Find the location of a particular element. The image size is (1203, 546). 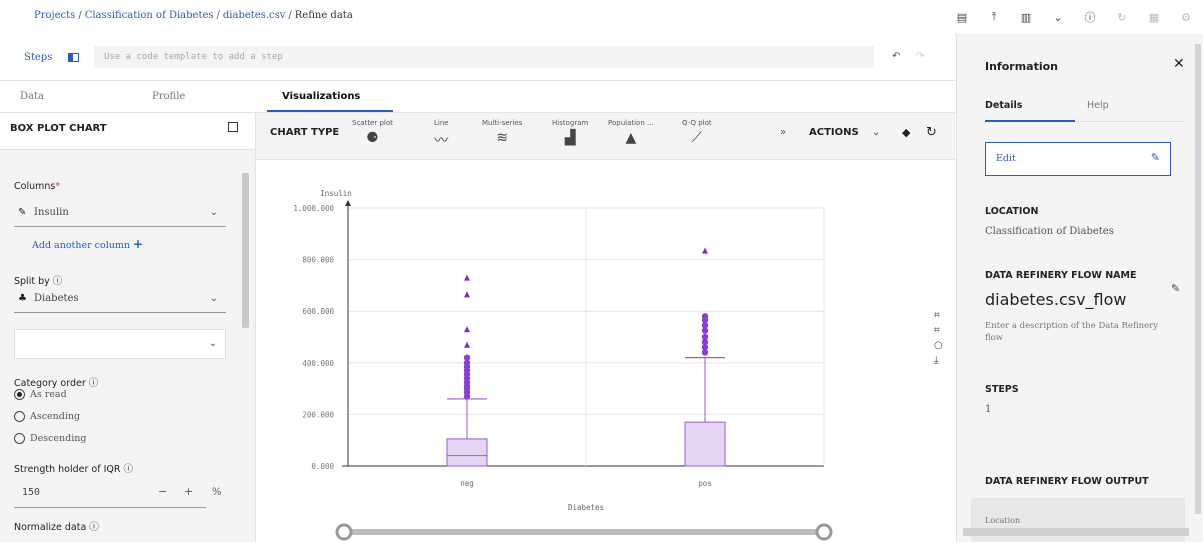

histogram-icon: ▟ is located at coordinates (570, 138).